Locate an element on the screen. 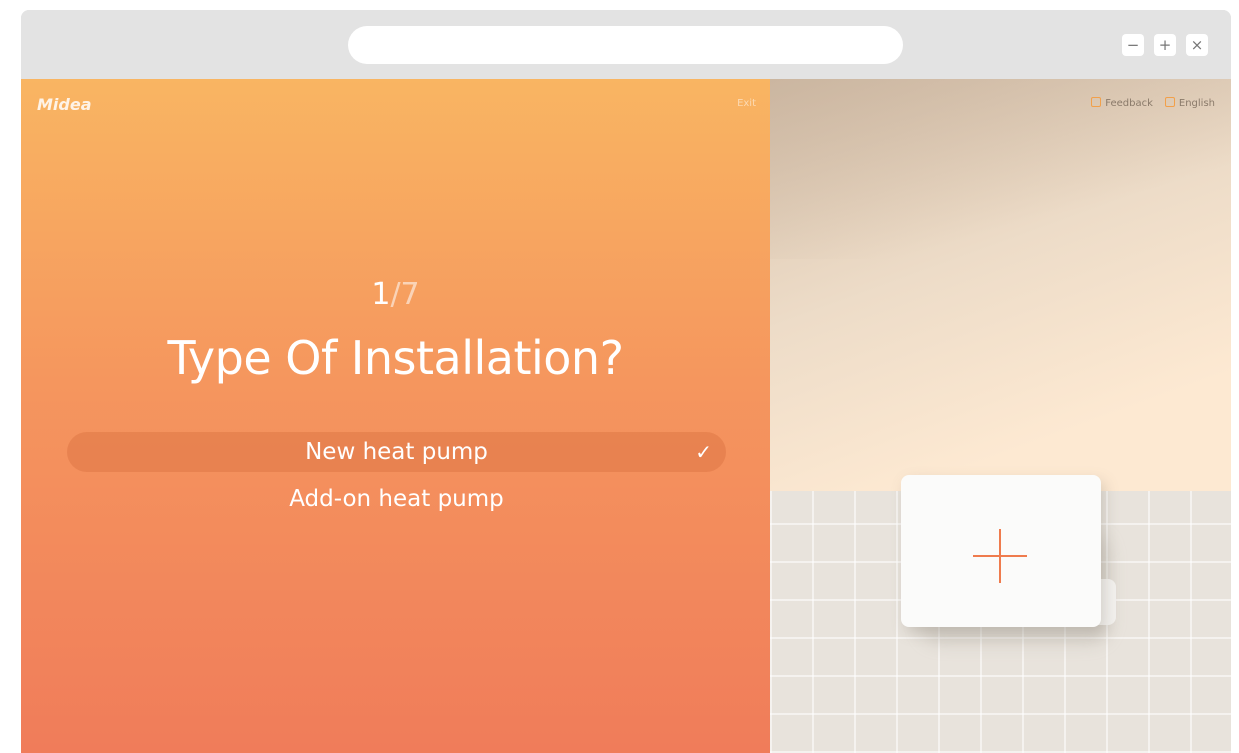 This screenshot has height=753, width=1239. option-new-heat-pump: New heat pump ✓ is located at coordinates (396, 452).